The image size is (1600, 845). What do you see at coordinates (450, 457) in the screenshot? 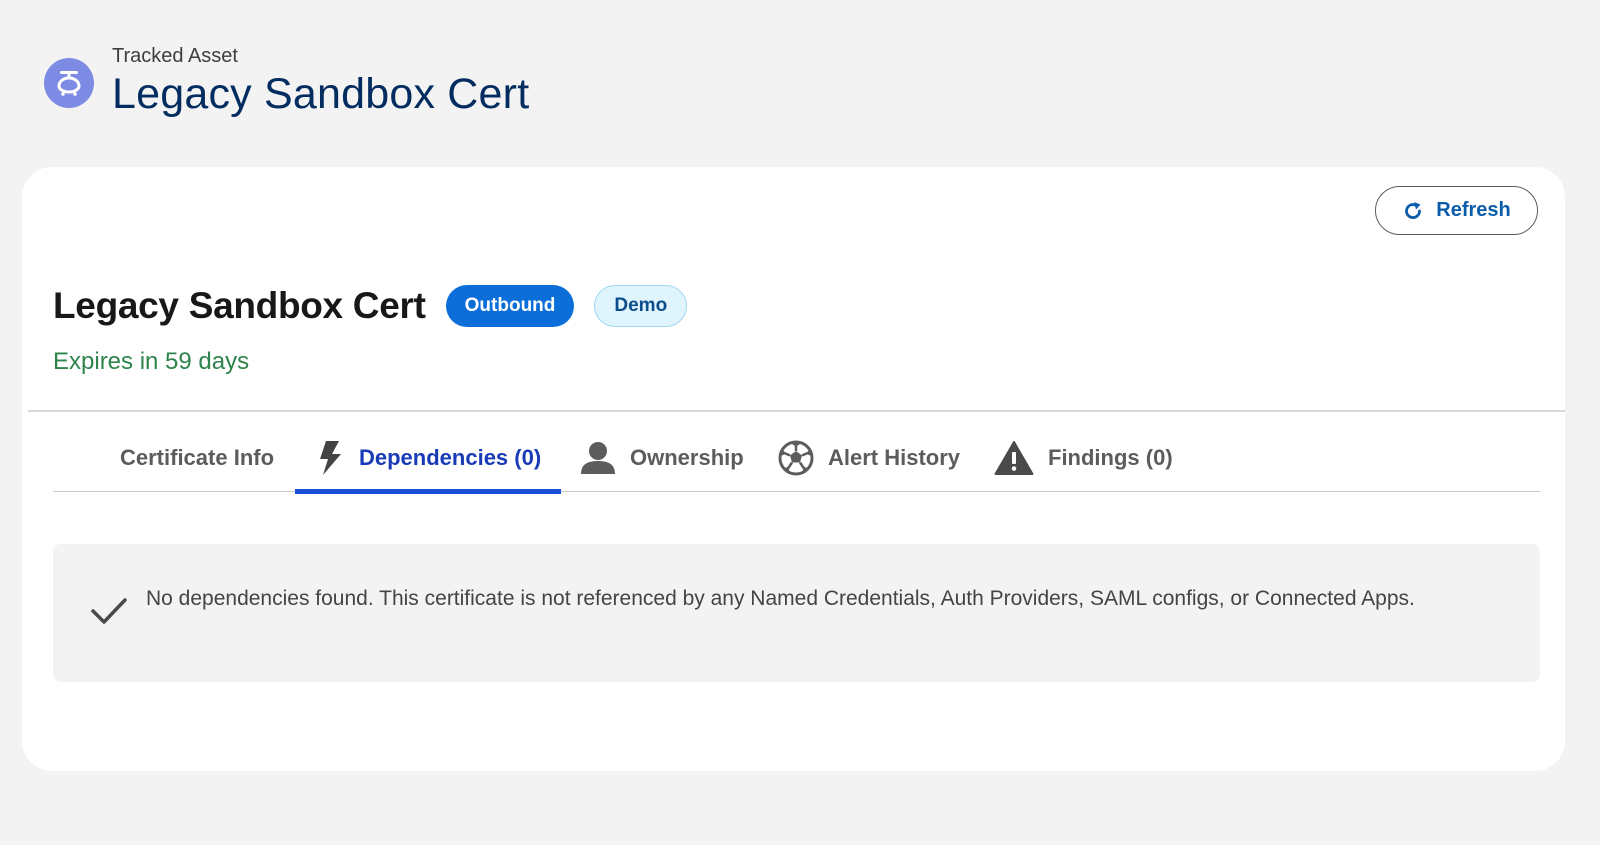
I see `tab-label: Dependencies (0)` at bounding box center [450, 457].